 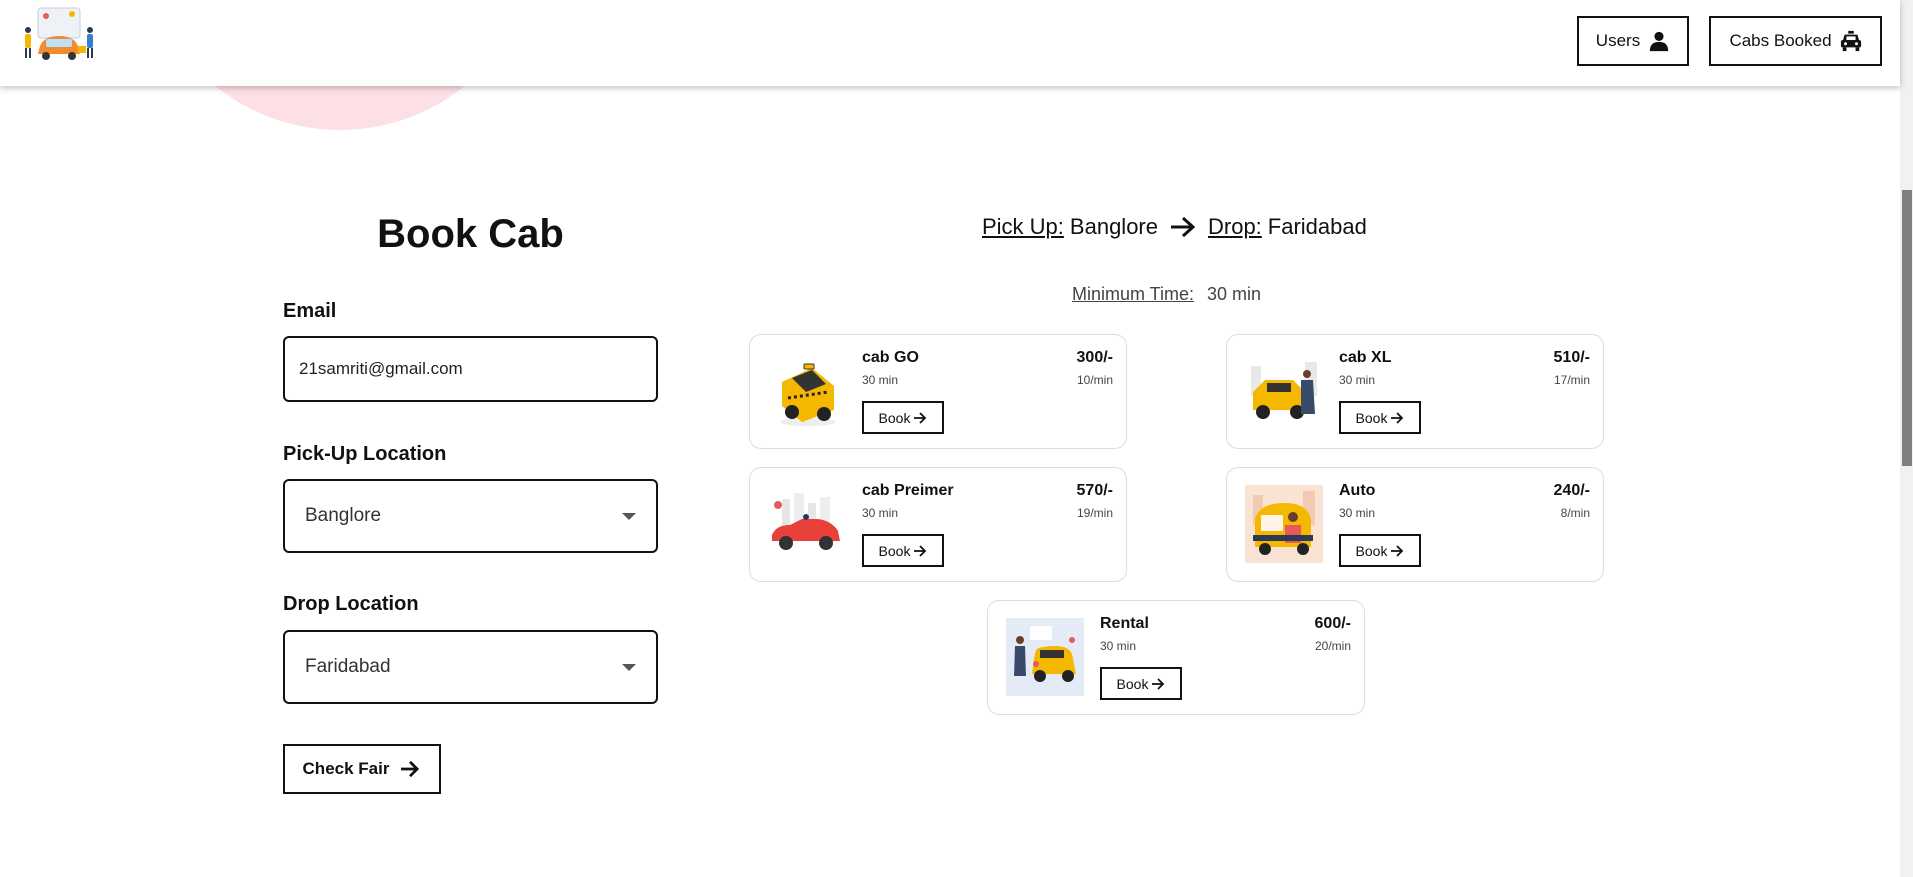 I want to click on cab-card-rental: Rental 30 min 600/- 20/min Book, so click(x=1176, y=657).